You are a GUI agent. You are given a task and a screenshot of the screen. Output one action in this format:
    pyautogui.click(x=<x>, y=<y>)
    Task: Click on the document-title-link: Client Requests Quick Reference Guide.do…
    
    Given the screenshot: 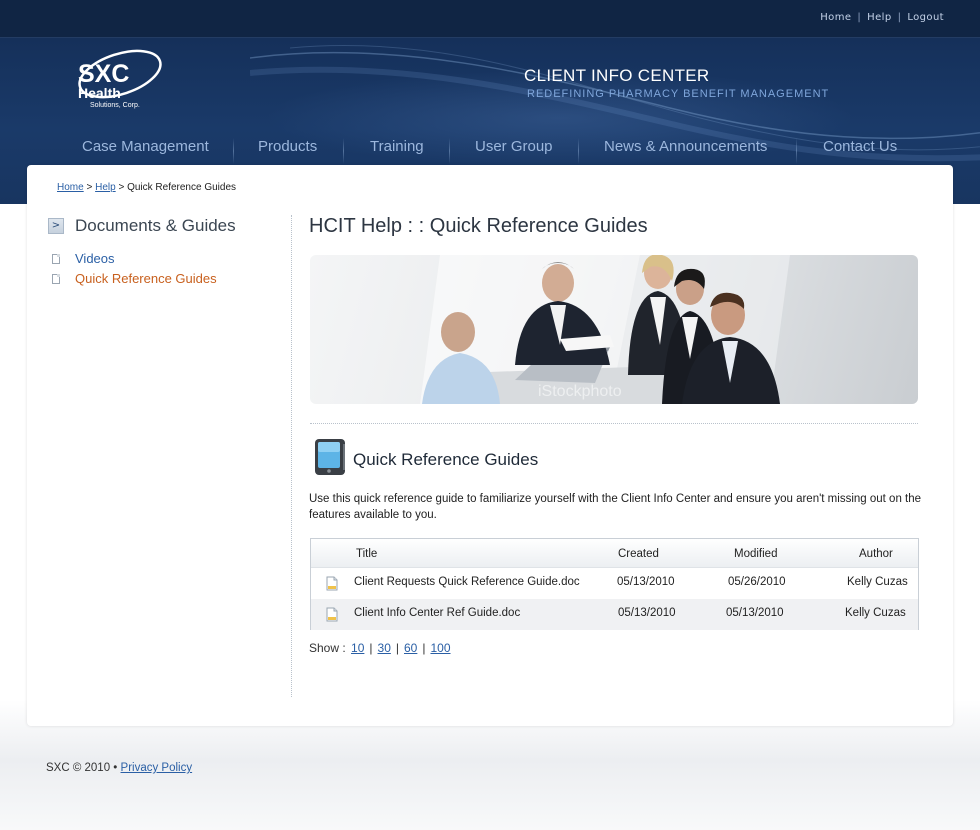 What is the action you would take?
    pyautogui.click(x=467, y=582)
    